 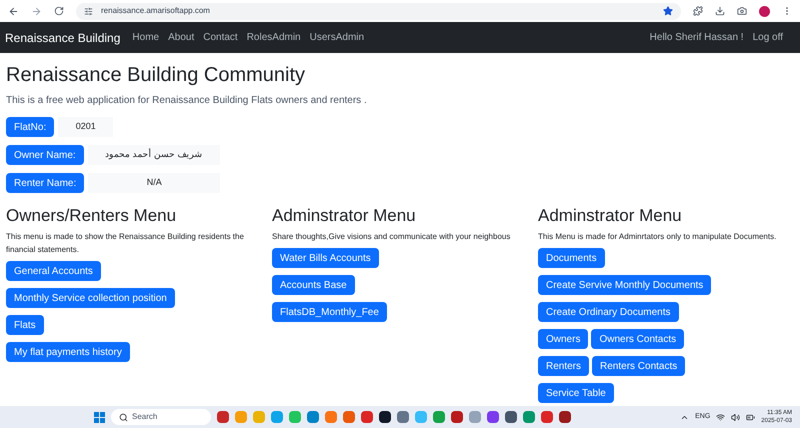 What do you see at coordinates (720, 11) in the screenshot?
I see `download-icon` at bounding box center [720, 11].